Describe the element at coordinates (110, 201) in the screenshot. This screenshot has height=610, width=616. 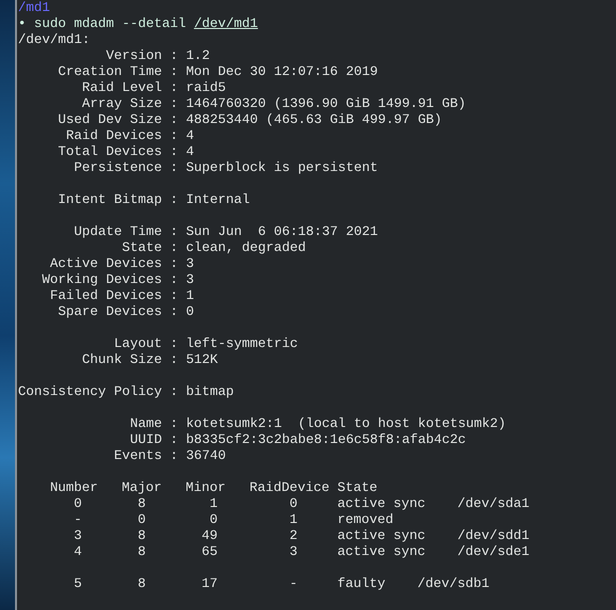
I see `field-label: Intent Bitmap` at that location.